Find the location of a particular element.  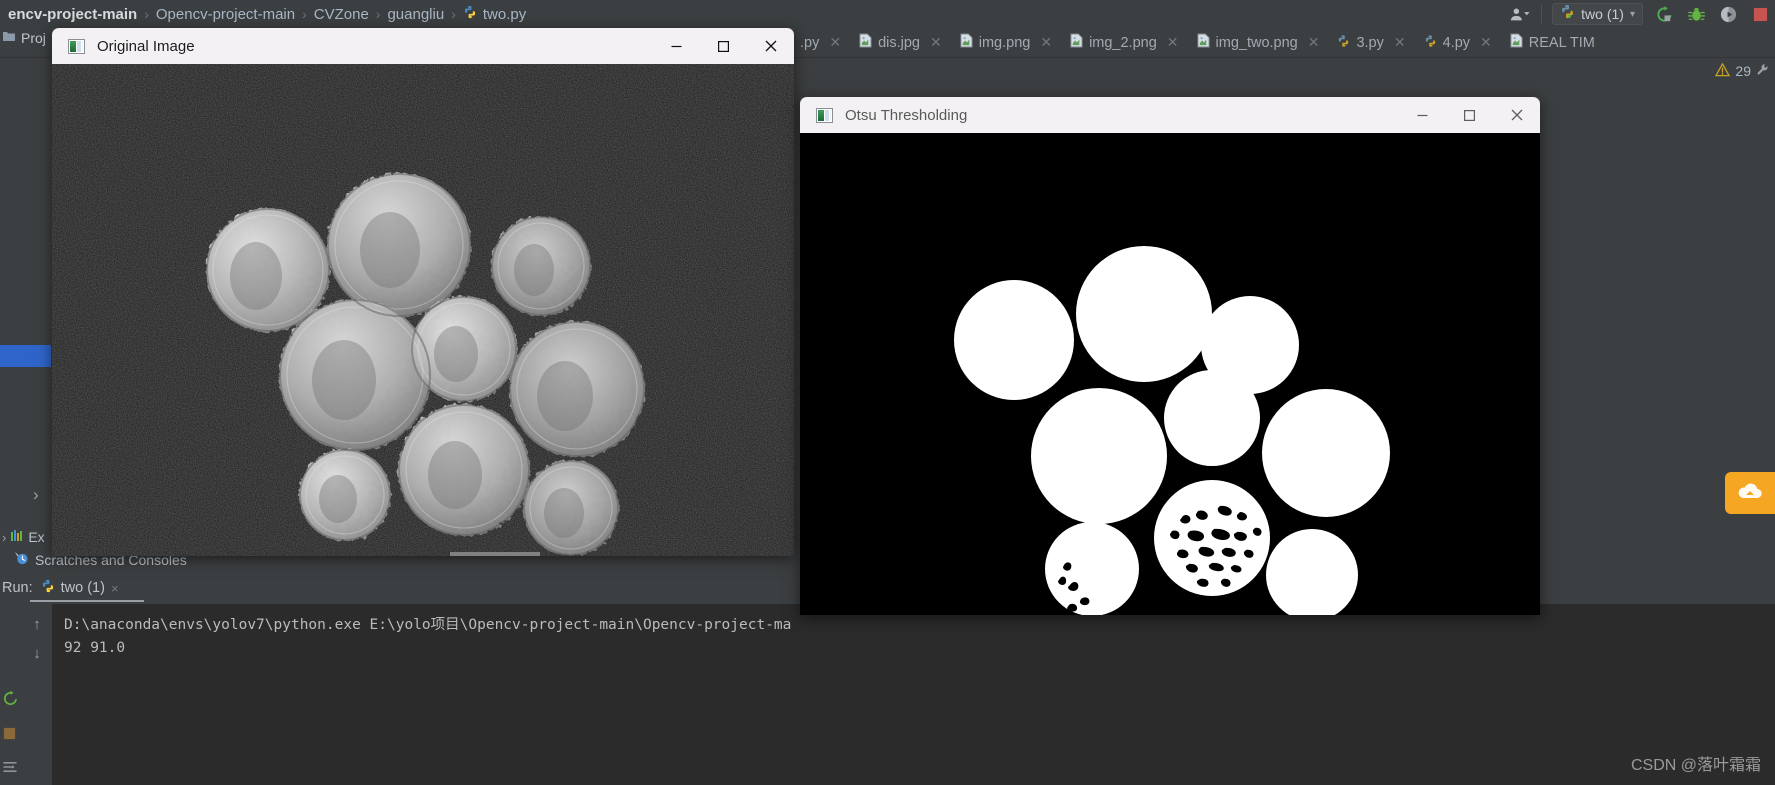

run-session-label: two (1) is located at coordinates (82, 588).